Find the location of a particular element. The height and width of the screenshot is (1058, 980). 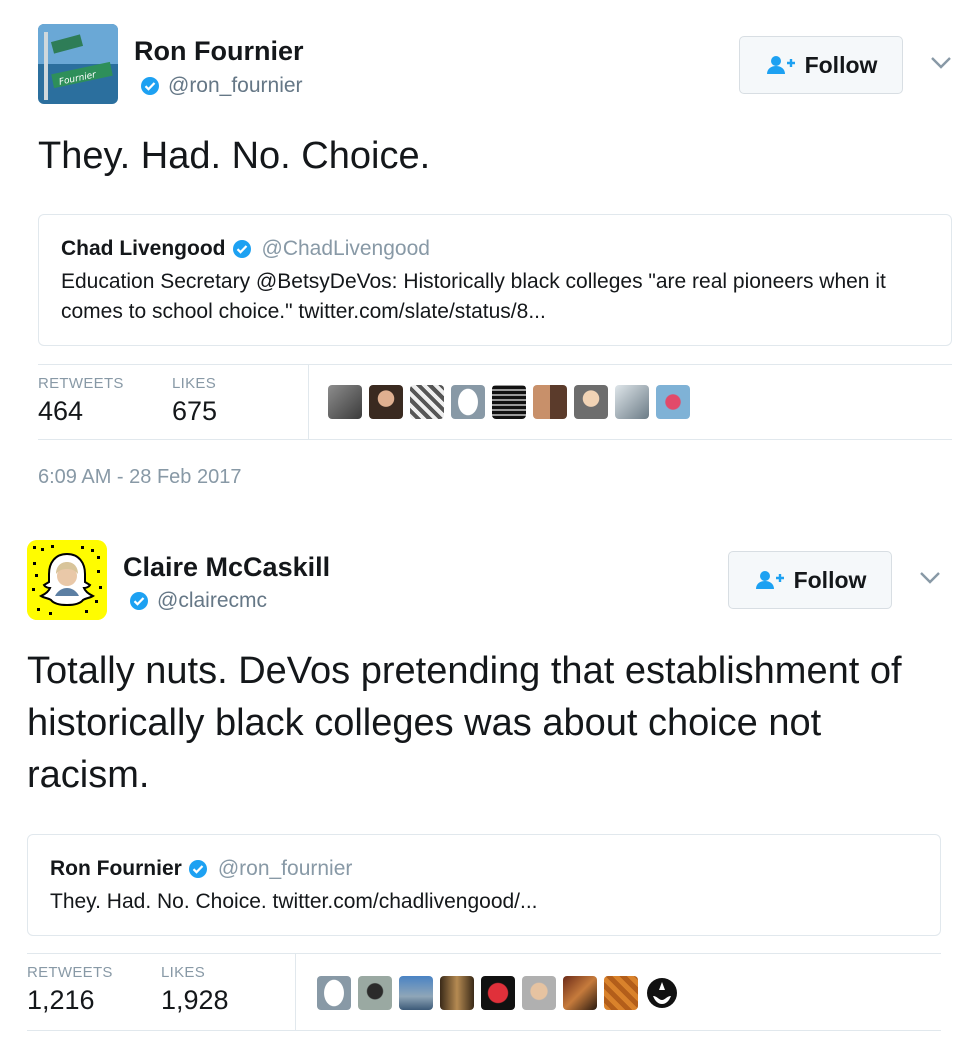

user-handle: @ron_fournier is located at coordinates (221, 86).